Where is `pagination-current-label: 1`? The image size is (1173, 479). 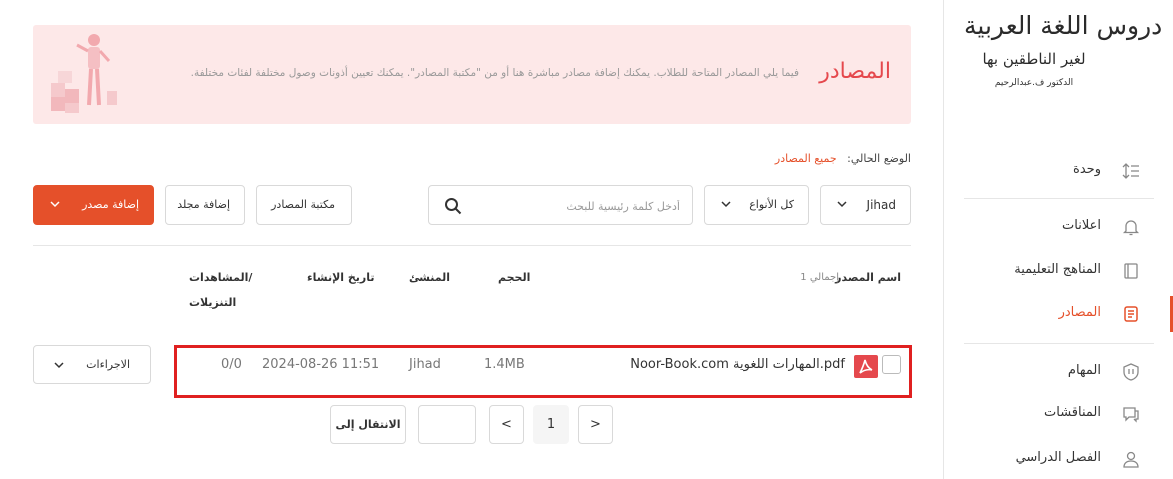 pagination-current-label: 1 is located at coordinates (551, 424).